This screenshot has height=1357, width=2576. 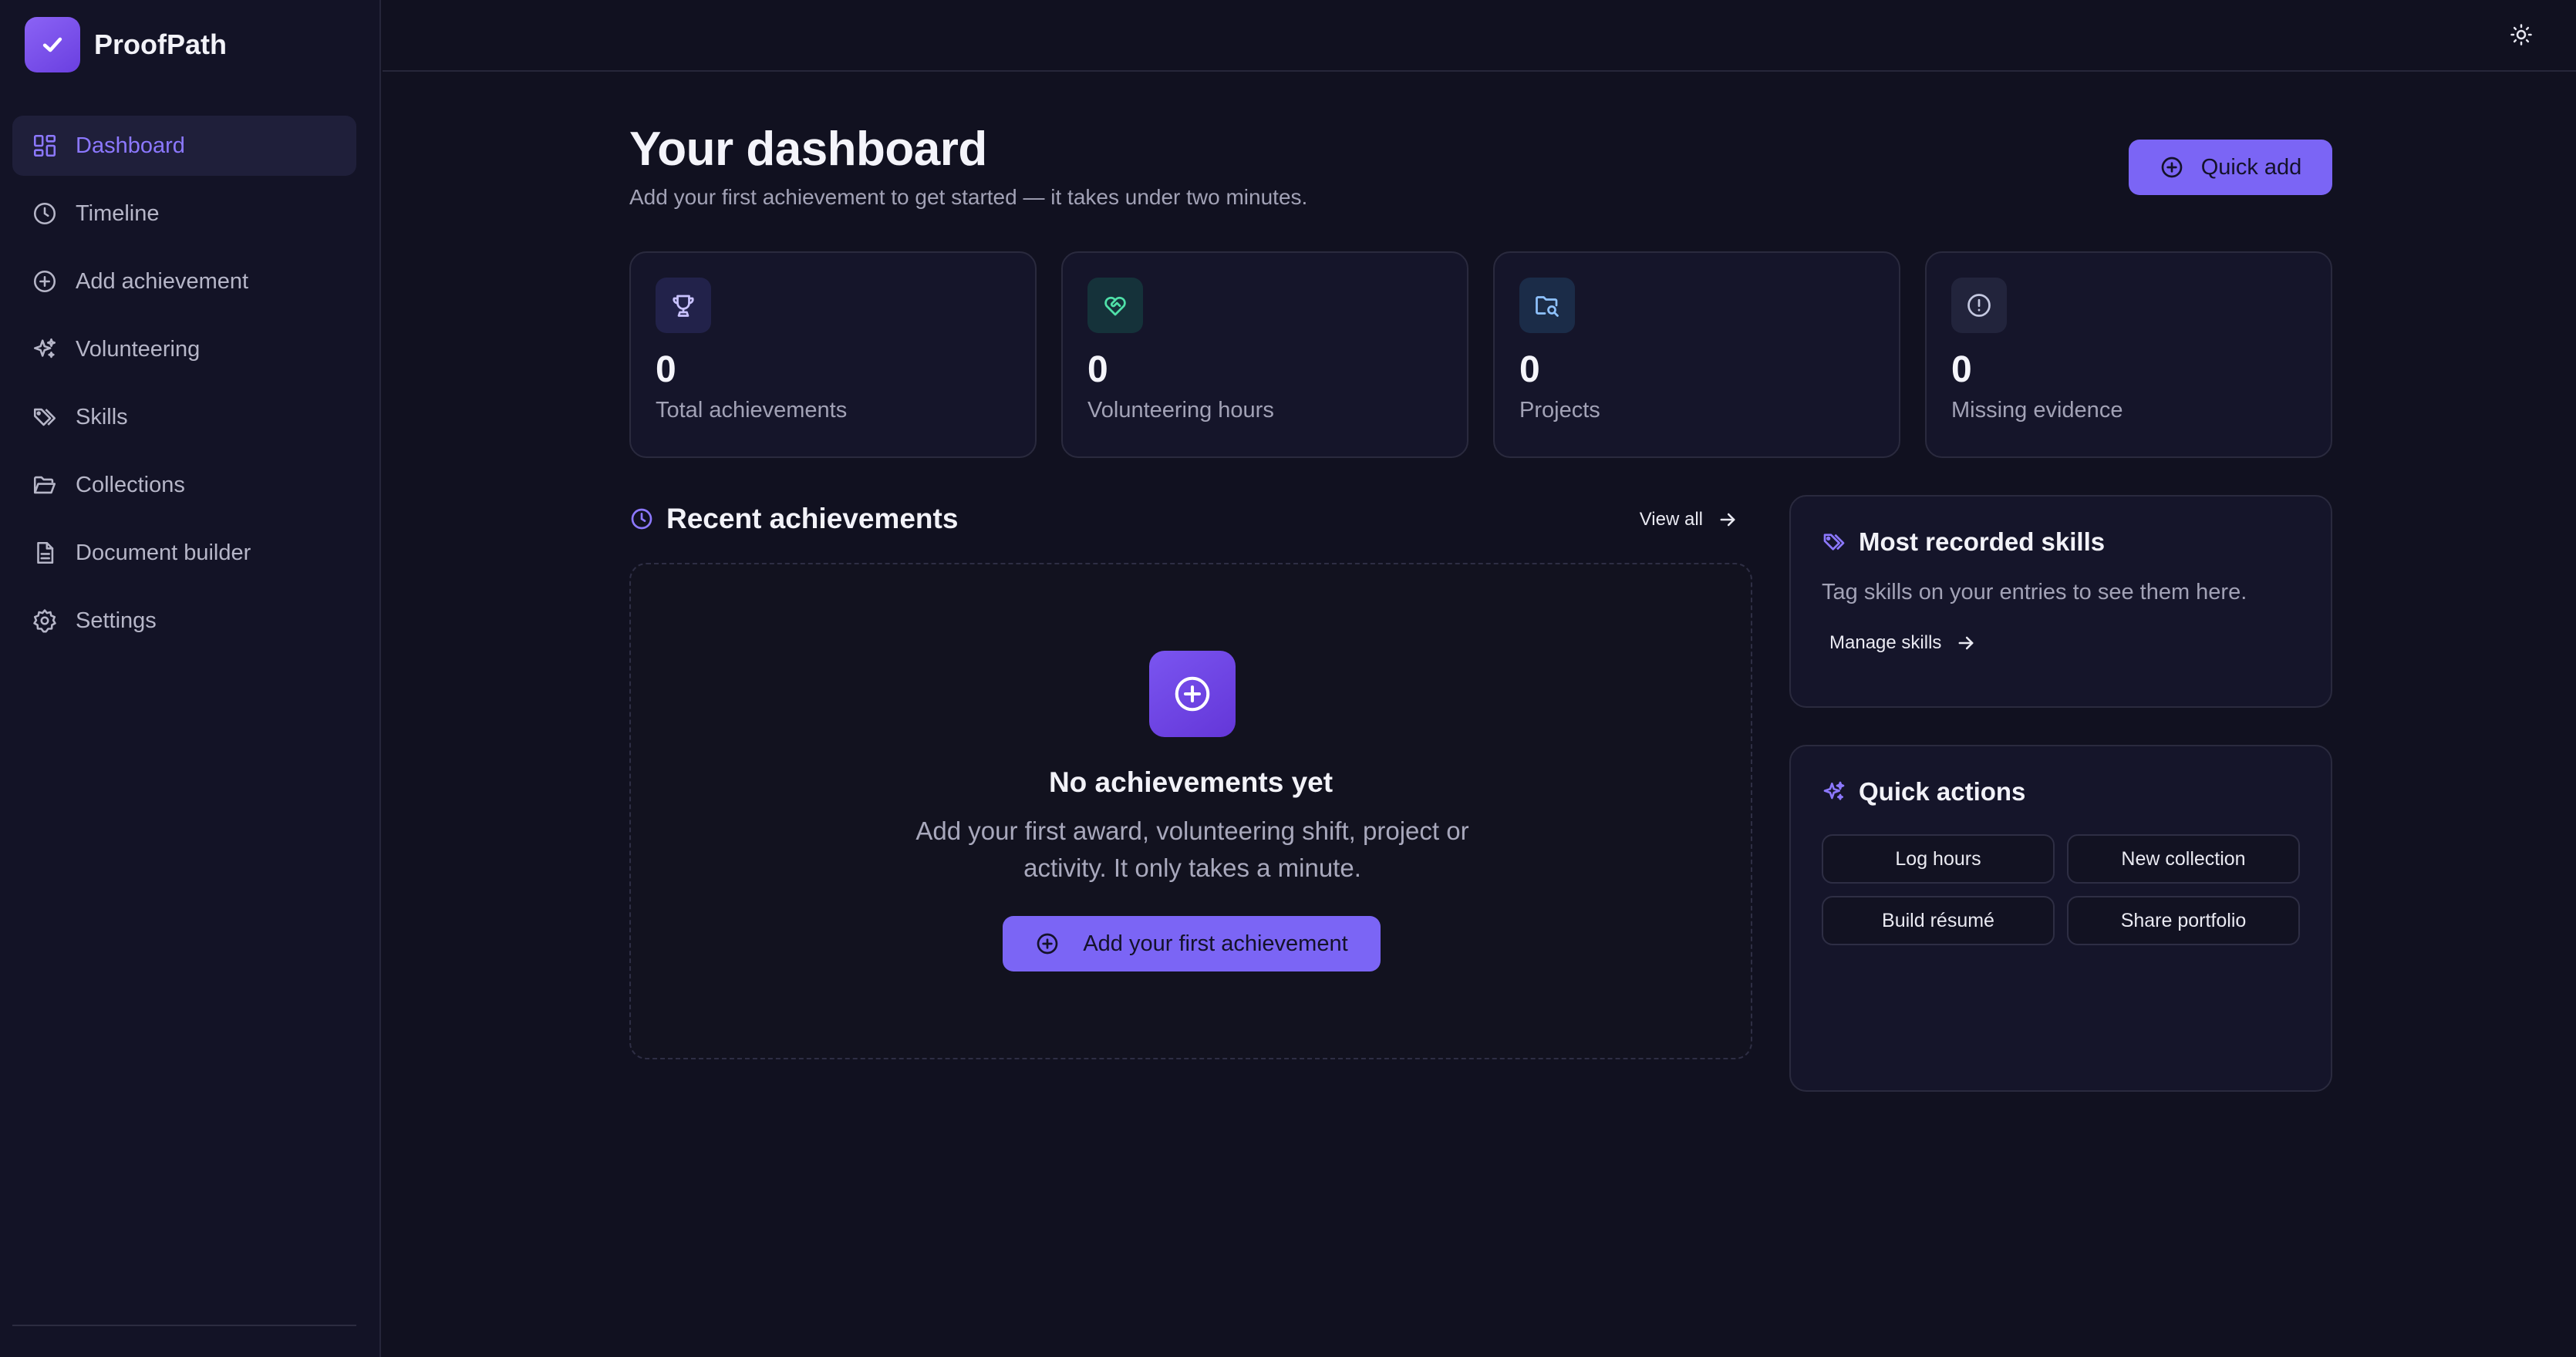 I want to click on stat-card-total-achievements: 0 Total achievements, so click(x=833, y=354).